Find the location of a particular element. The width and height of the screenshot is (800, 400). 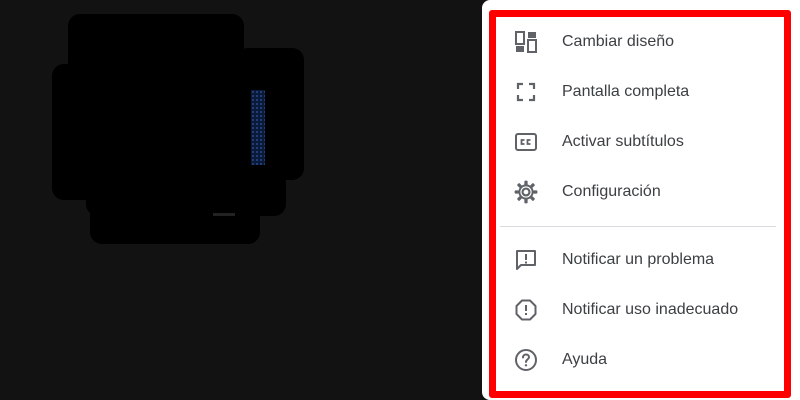

menu-item-captions: Activar subtítulos is located at coordinates (638, 142).